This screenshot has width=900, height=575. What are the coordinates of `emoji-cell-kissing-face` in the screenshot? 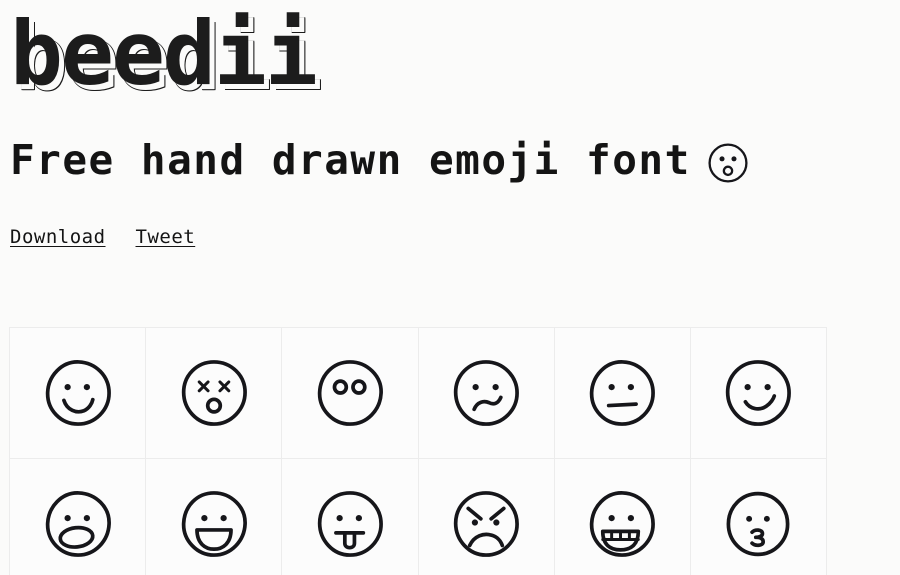 It's located at (758, 517).